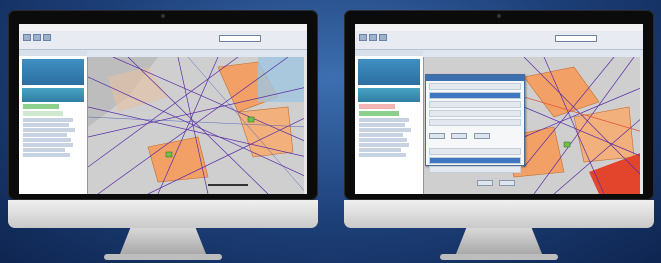 Image resolution: width=661 pixels, height=263 pixels. What do you see at coordinates (507, 183) in the screenshot?
I see `cancel-button` at bounding box center [507, 183].